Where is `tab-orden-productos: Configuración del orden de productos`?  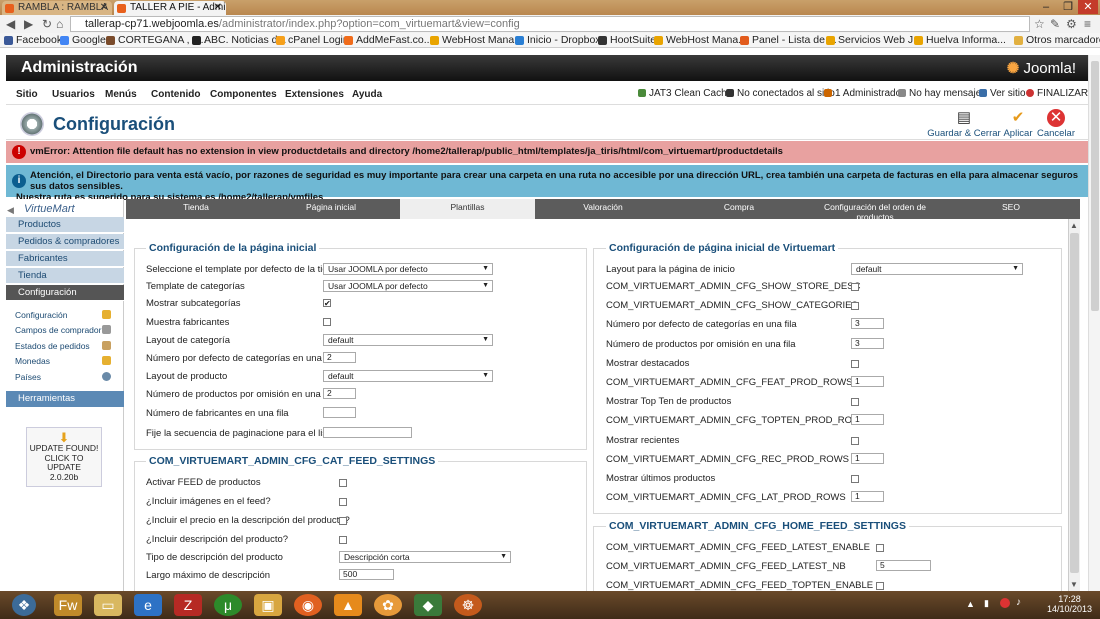
tab-orden-productos: Configuración del orden de productos is located at coordinates (875, 210).